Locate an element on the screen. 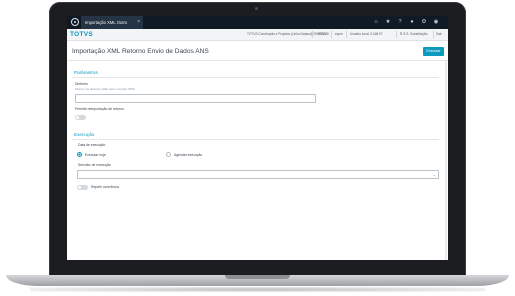 This screenshot has height=296, width=515. reimport-label: Permite reimportação de retorno is located at coordinates (99, 109).